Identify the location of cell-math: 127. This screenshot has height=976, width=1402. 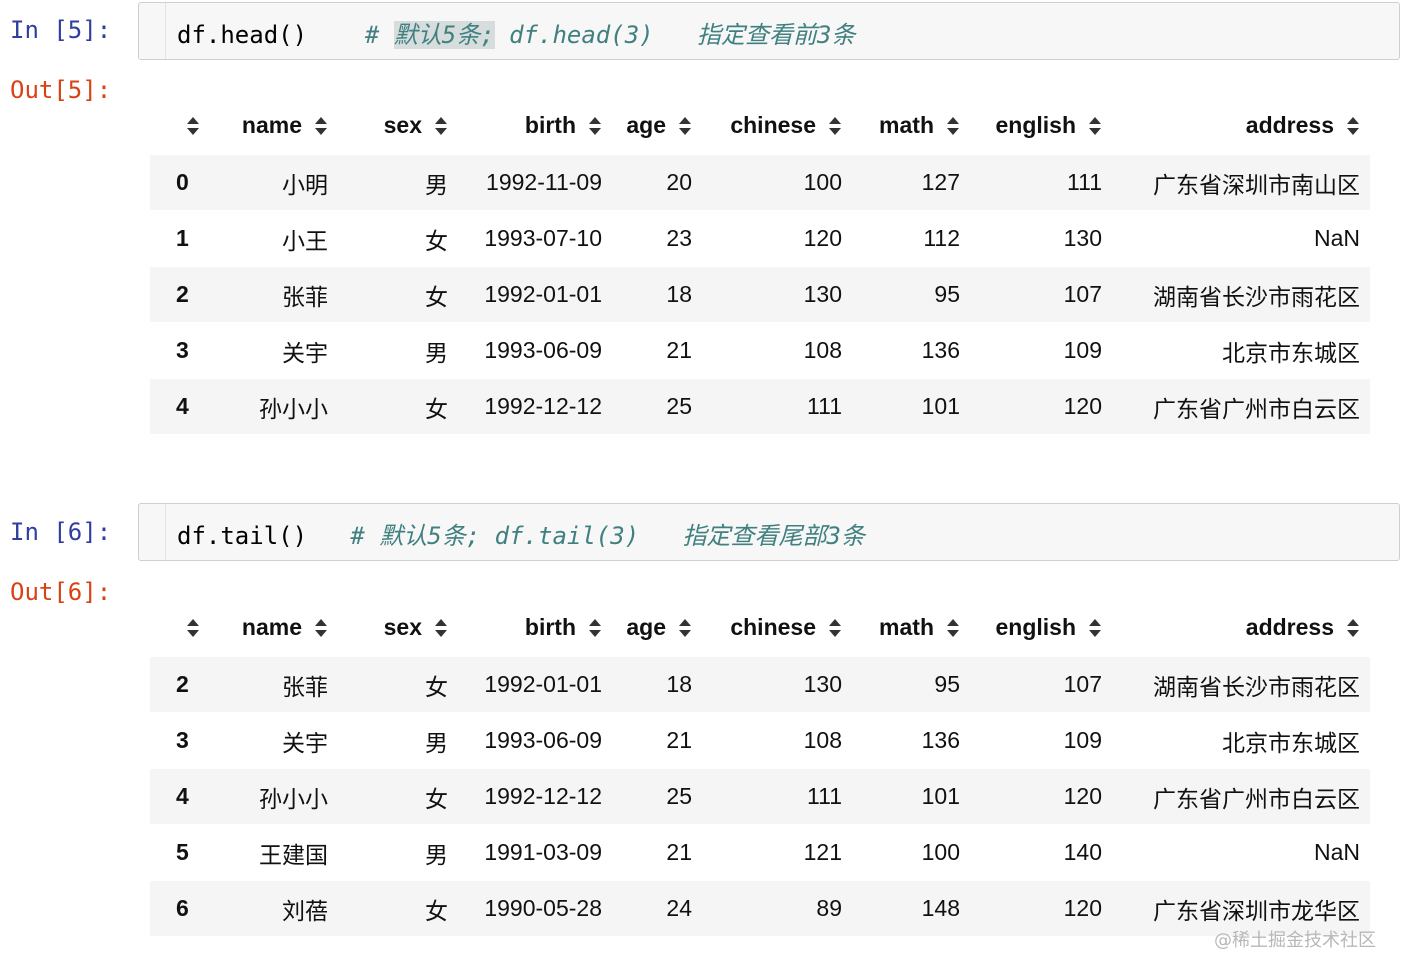
(911, 182).